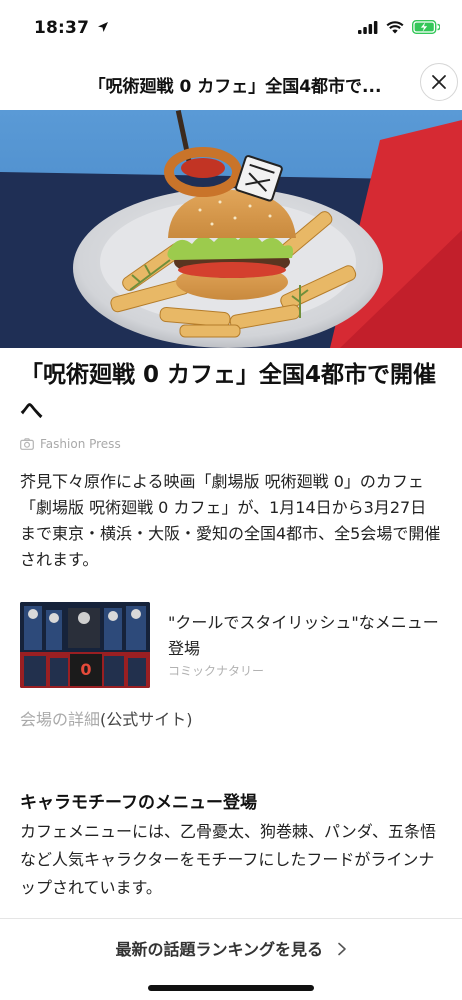 This screenshot has width=462, height=1000. I want to click on ranking-link: 最新の話題ランキングを見る, so click(231, 948).